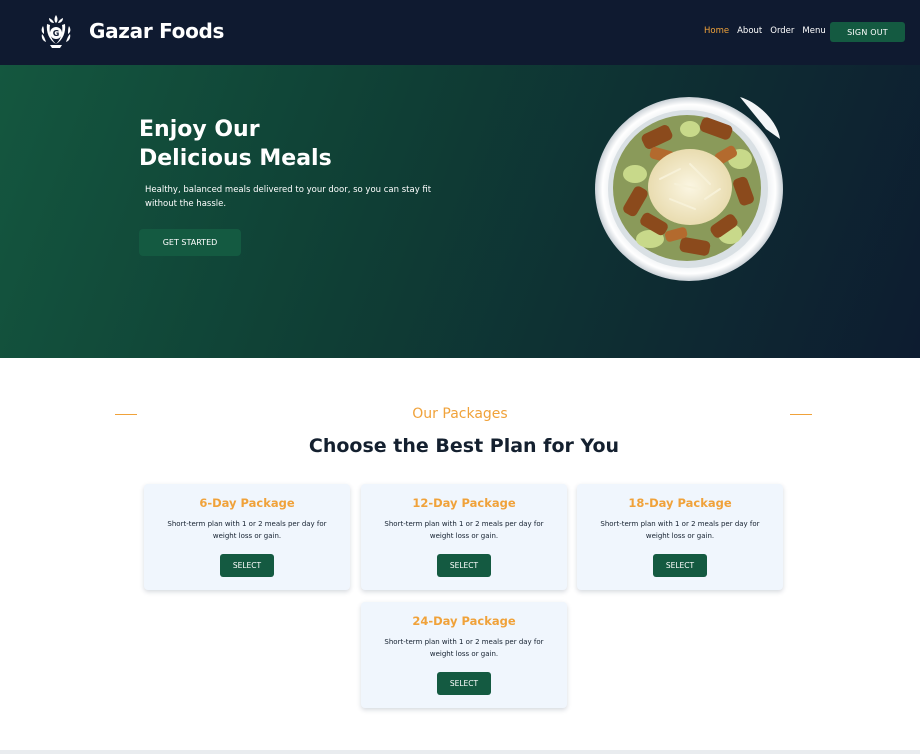  Describe the element at coordinates (56, 33) in the screenshot. I see `svg-text: G` at that location.